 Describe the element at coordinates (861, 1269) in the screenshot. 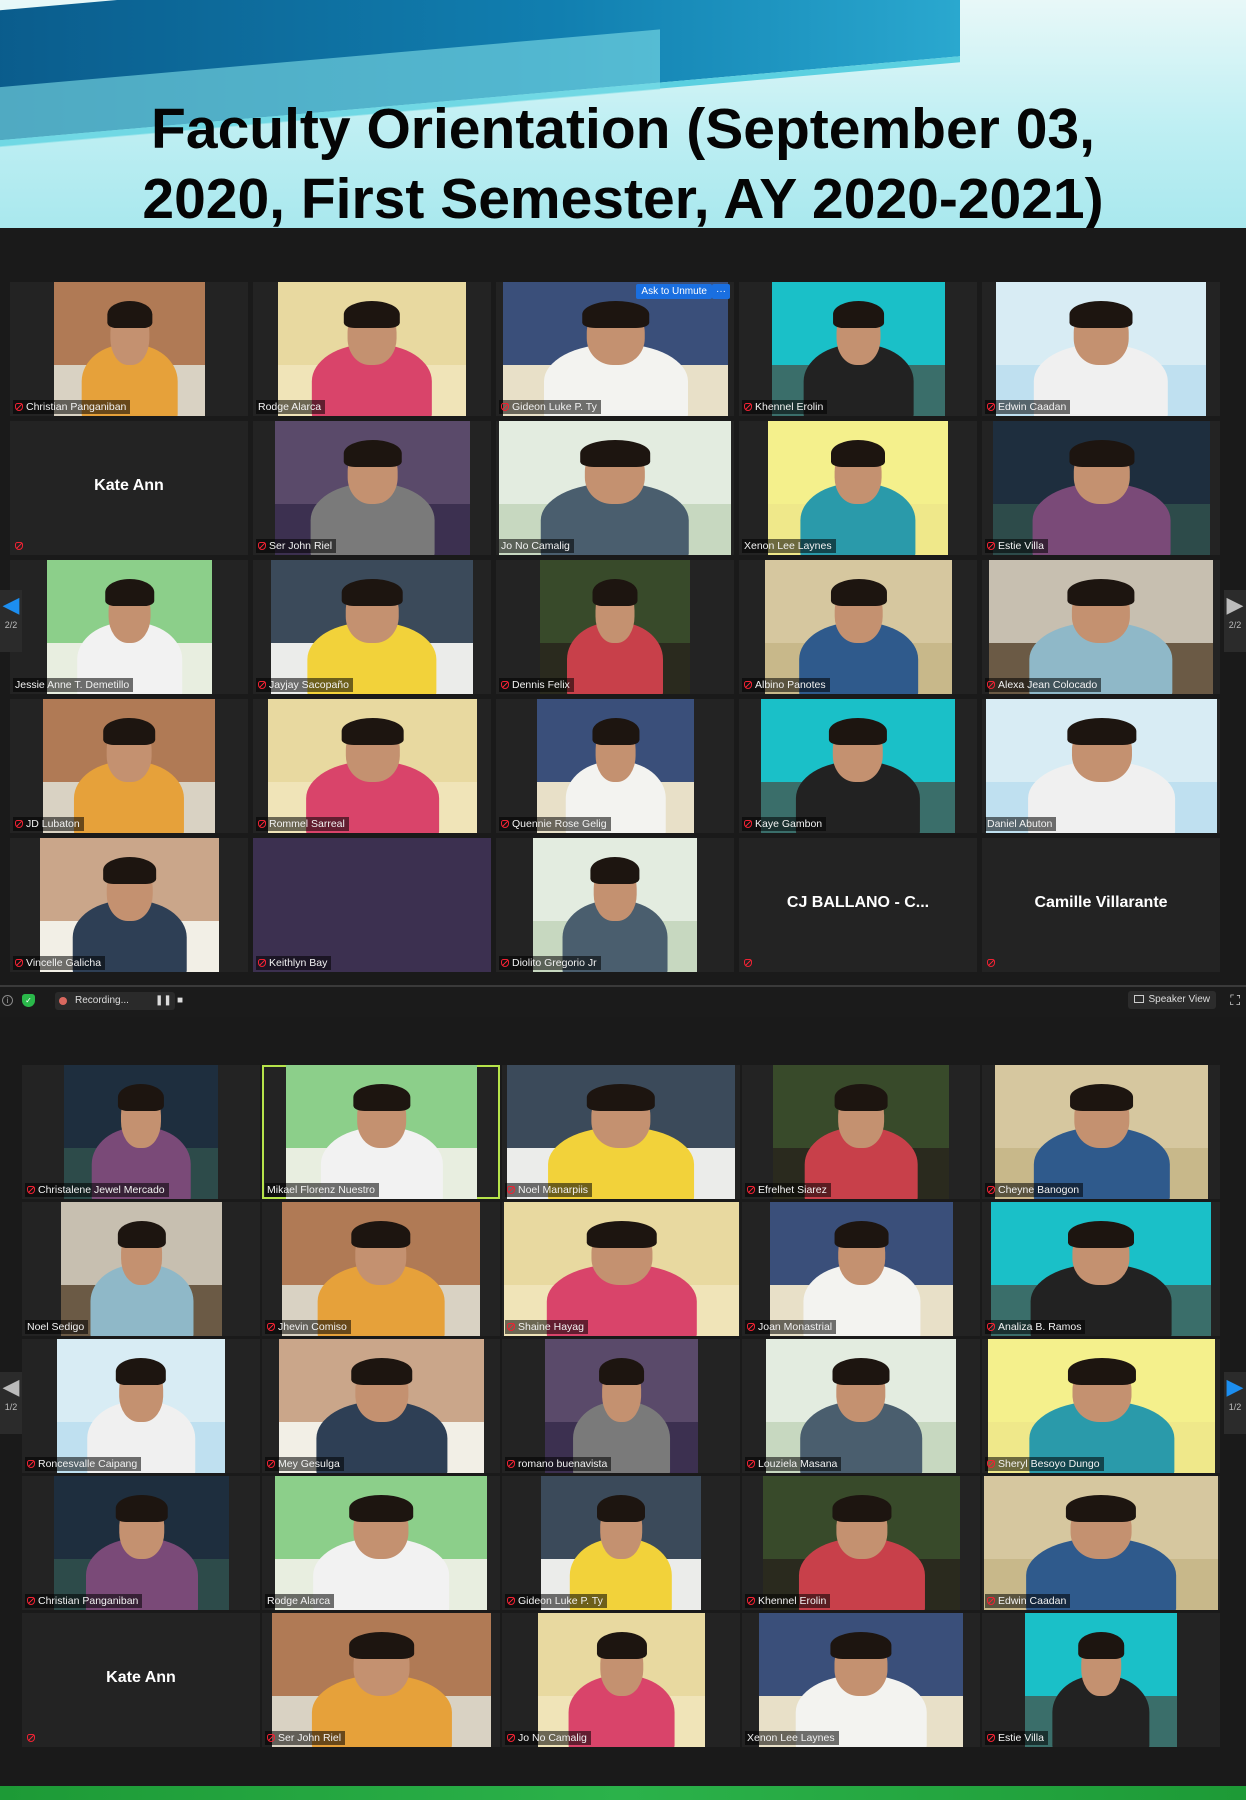

I see `participant-tile: Joan Monastrial` at that location.